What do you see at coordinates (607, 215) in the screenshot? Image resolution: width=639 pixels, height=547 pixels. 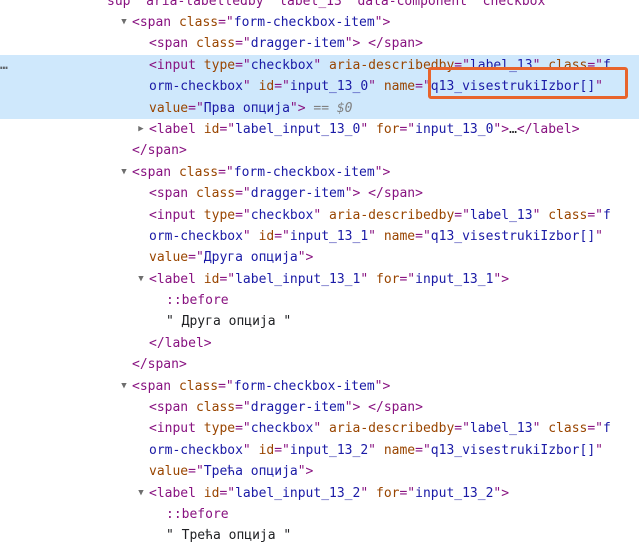 I see `token: f` at bounding box center [607, 215].